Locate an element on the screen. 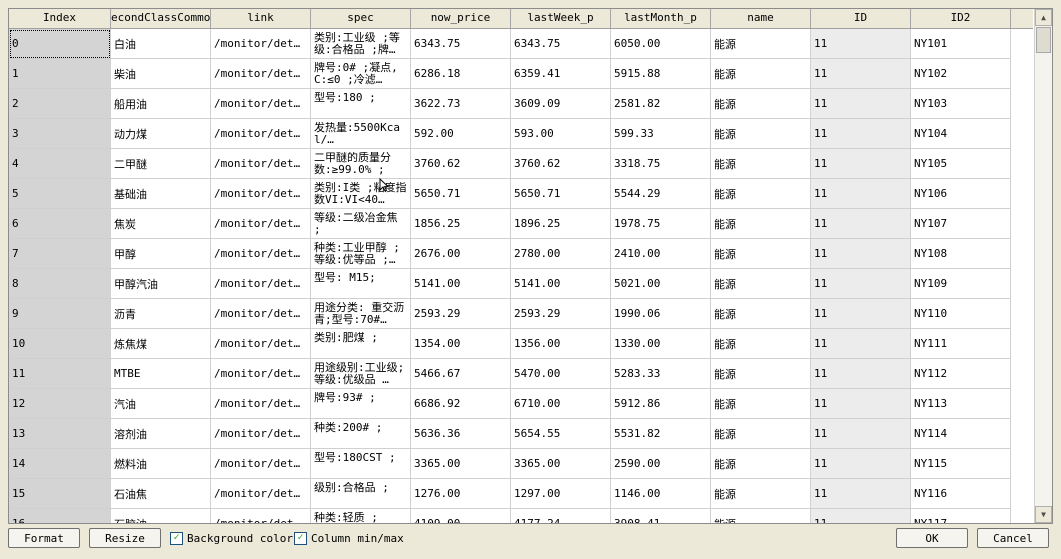 Image resolution: width=1061 pixels, height=559 pixels. cell-lastmonth-price: 599.33 is located at coordinates (661, 134).